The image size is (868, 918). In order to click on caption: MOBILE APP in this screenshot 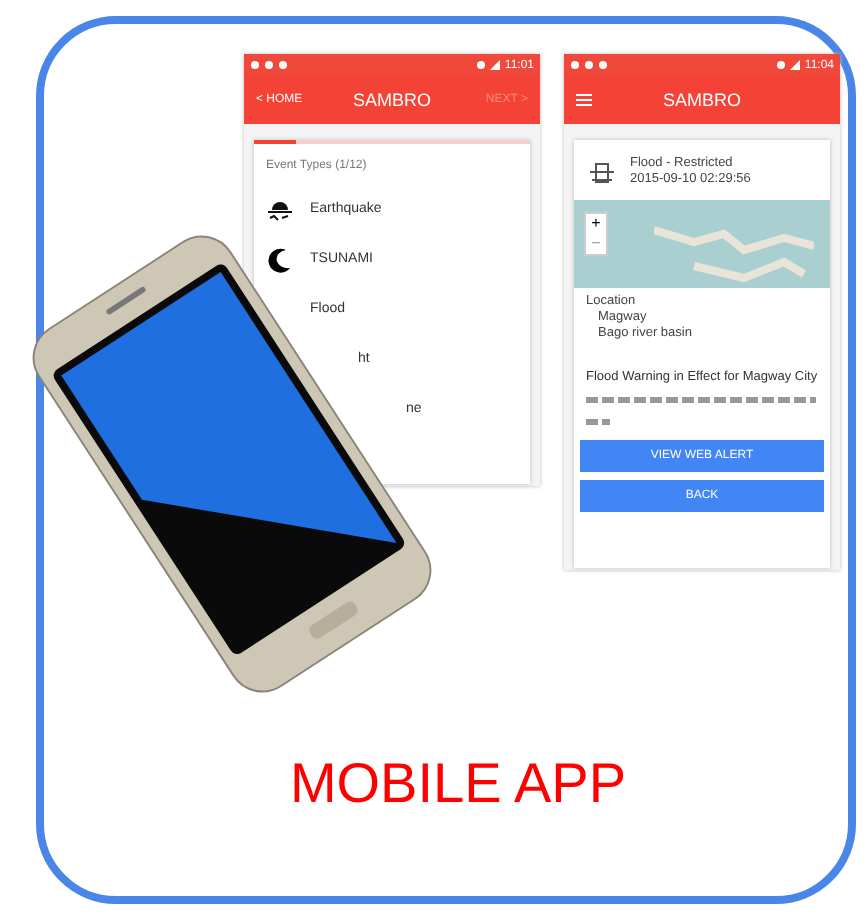, I will do `click(458, 784)`.